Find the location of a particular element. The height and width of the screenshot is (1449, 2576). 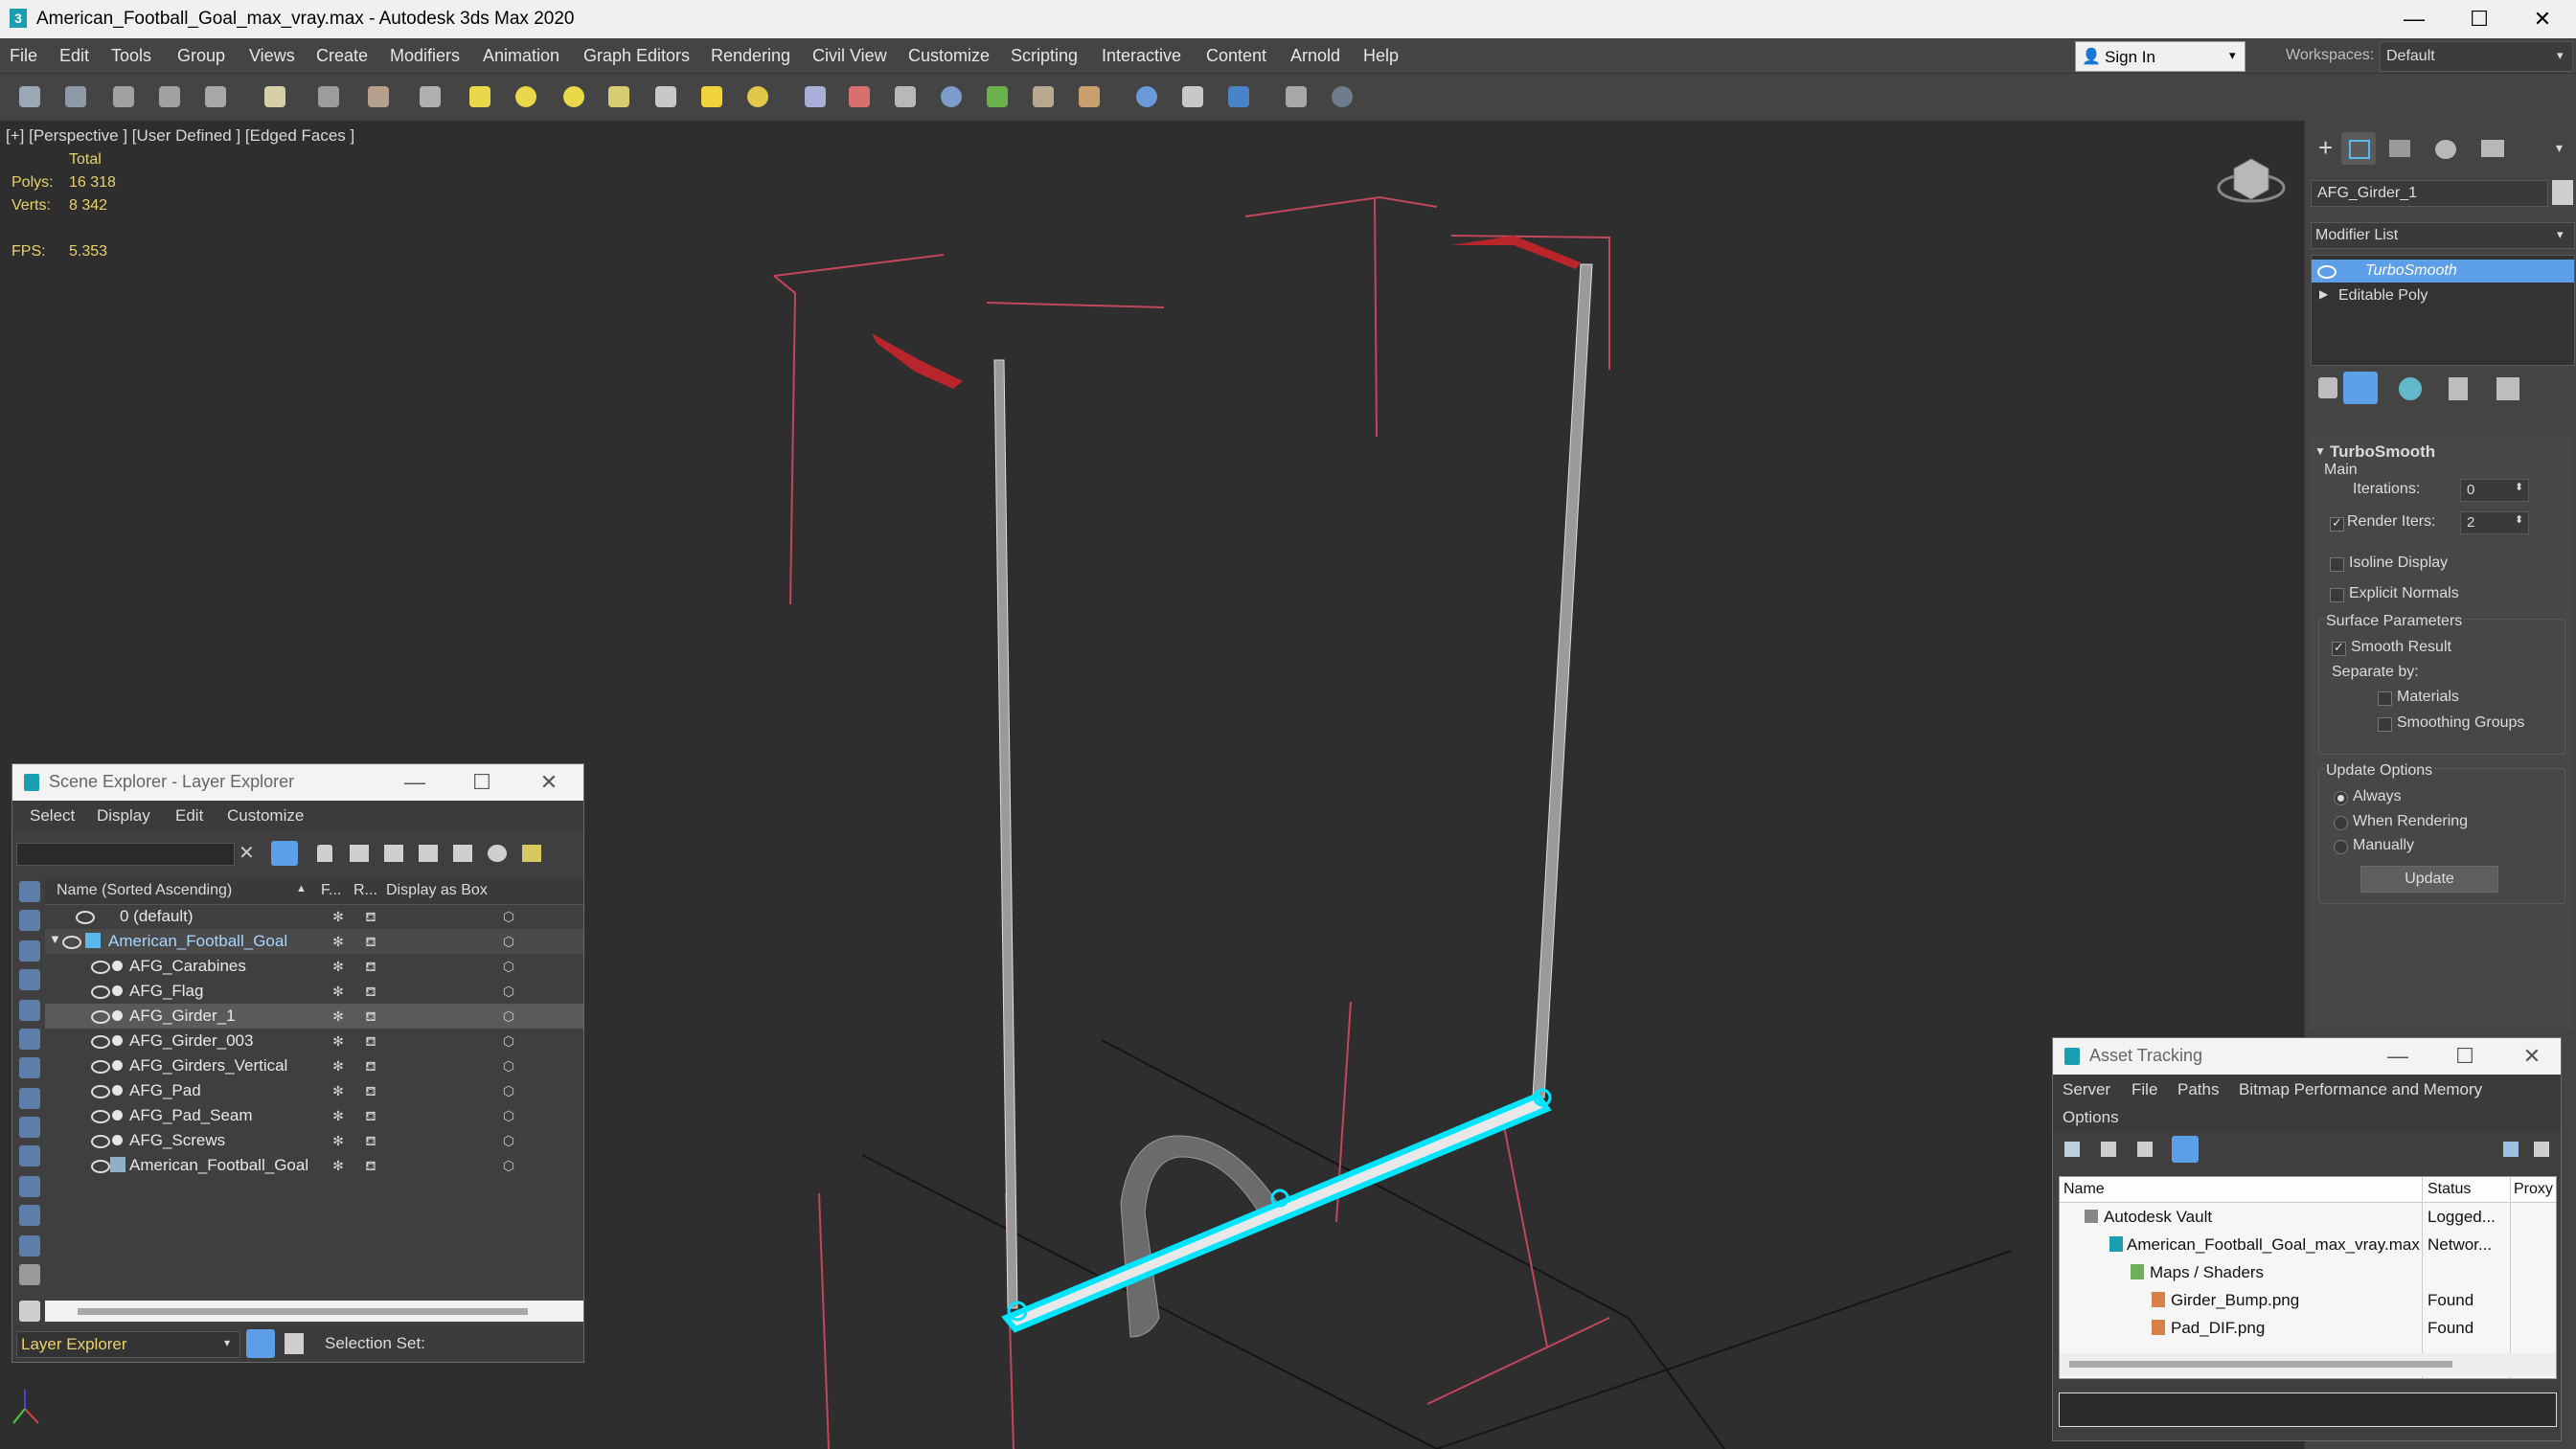

render-iters-checkbox is located at coordinates (2337, 523).